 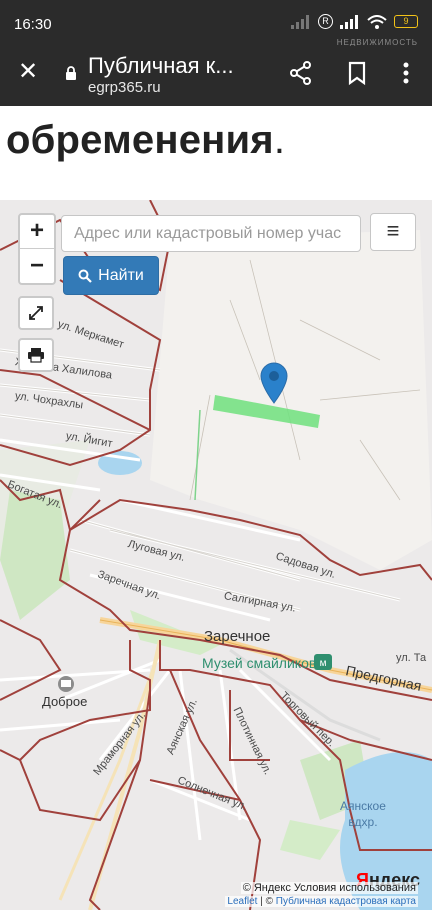 I want to click on layers-menu-button: ≡, so click(x=393, y=232).